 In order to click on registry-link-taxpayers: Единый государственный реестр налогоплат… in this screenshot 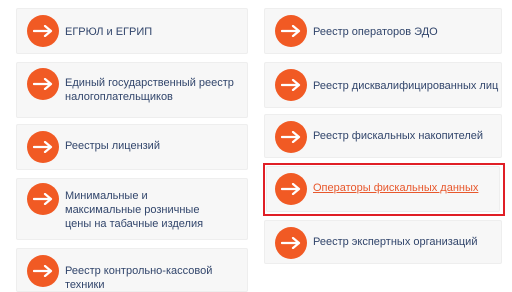, I will do `click(132, 90)`.